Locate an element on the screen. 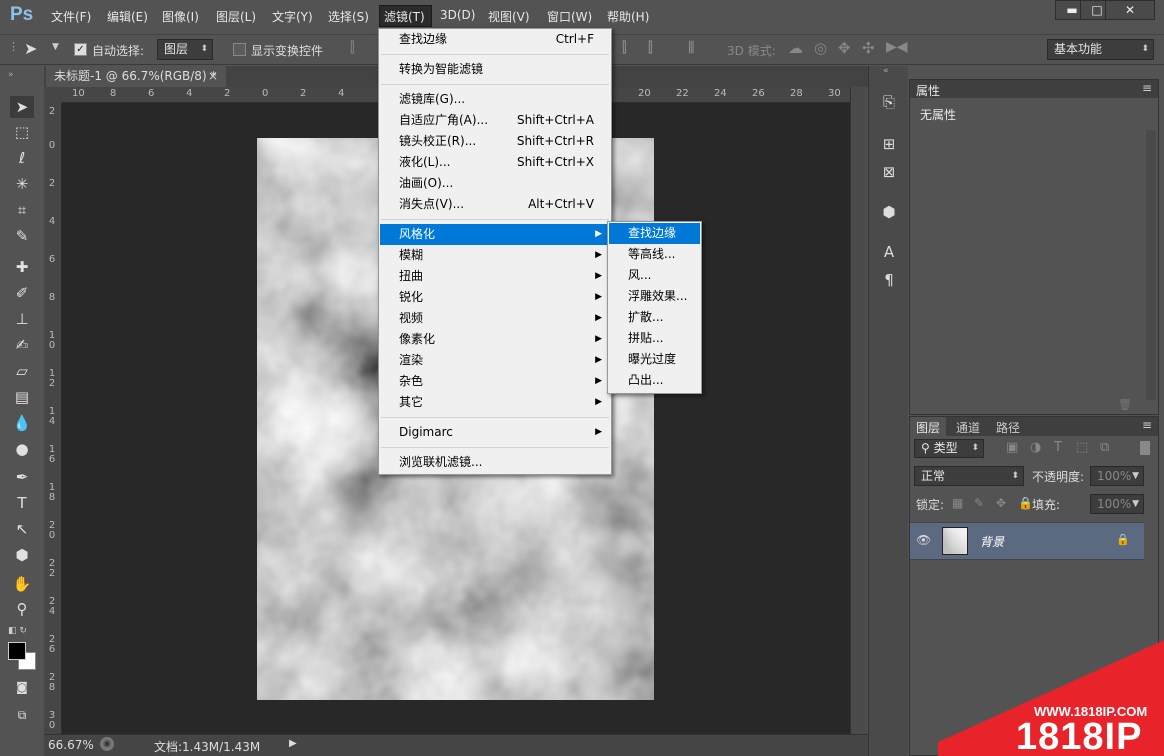 The image size is (1164, 756). fill-input: 100% ▼ is located at coordinates (1117, 504).